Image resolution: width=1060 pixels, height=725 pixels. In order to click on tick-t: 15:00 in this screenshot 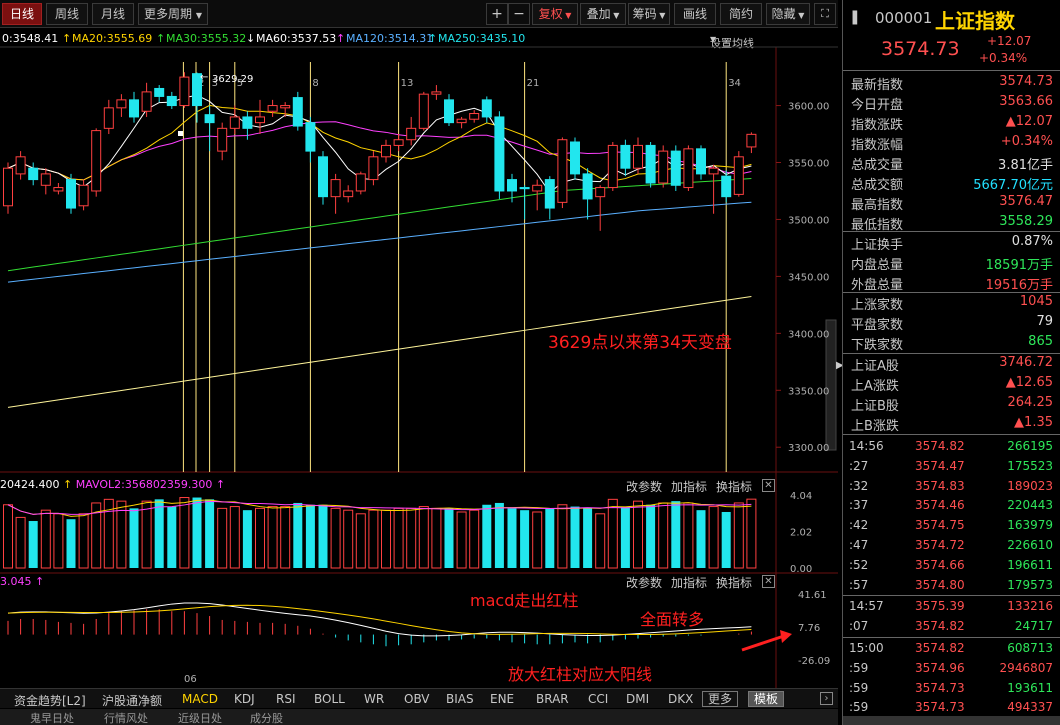, I will do `click(866, 648)`.